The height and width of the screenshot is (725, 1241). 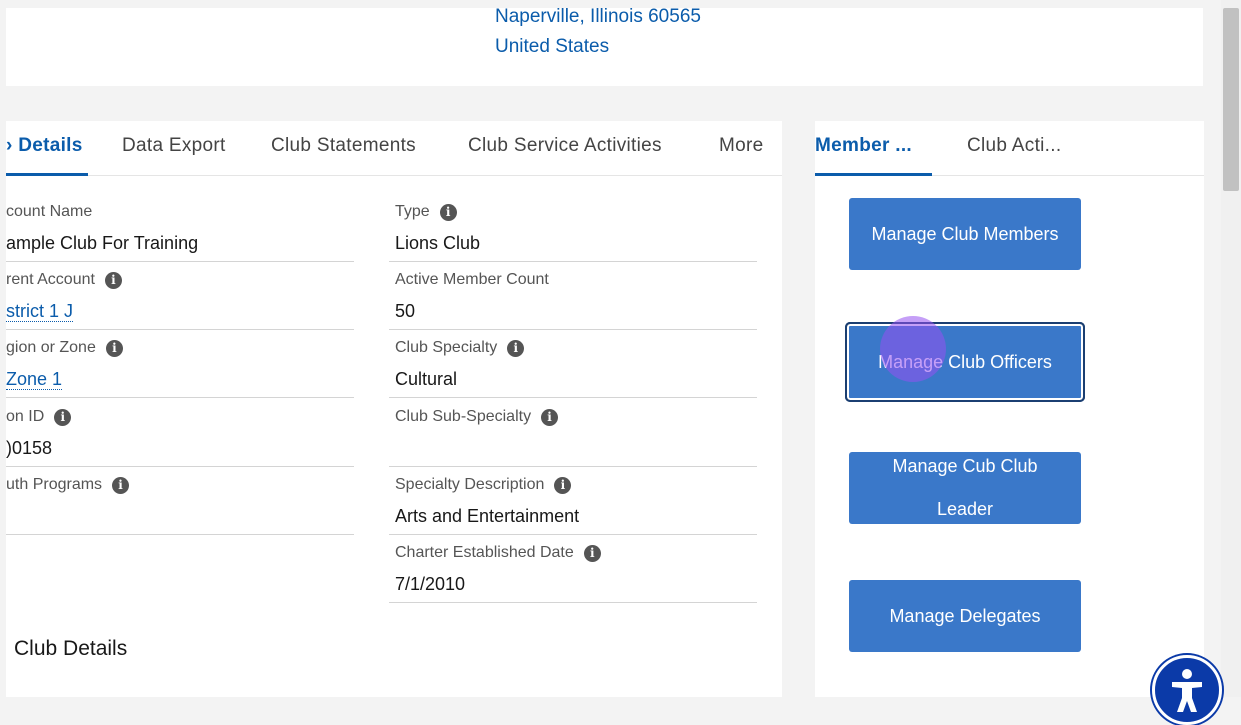 I want to click on field-club-specialty: Club Specialty i Cultural, so click(x=573, y=363).